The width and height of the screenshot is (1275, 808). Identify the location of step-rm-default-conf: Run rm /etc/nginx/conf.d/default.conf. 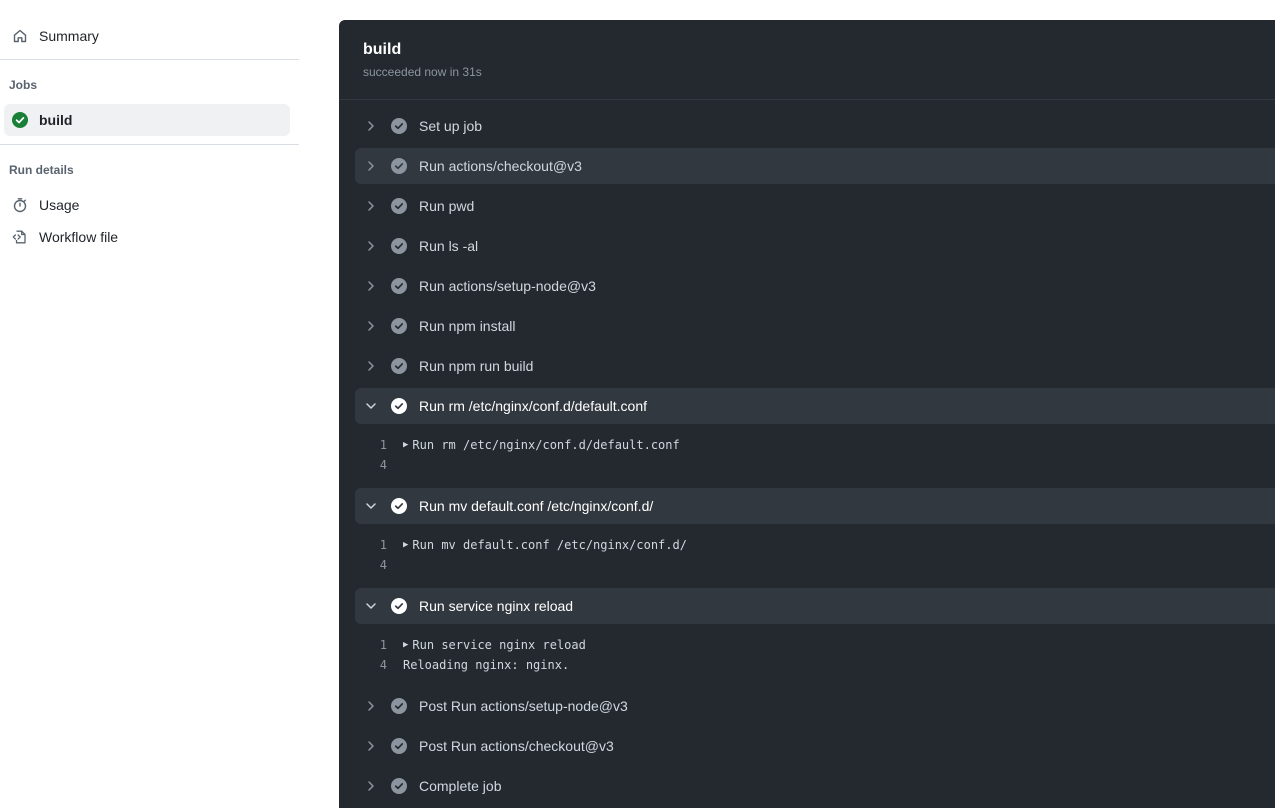
(815, 406).